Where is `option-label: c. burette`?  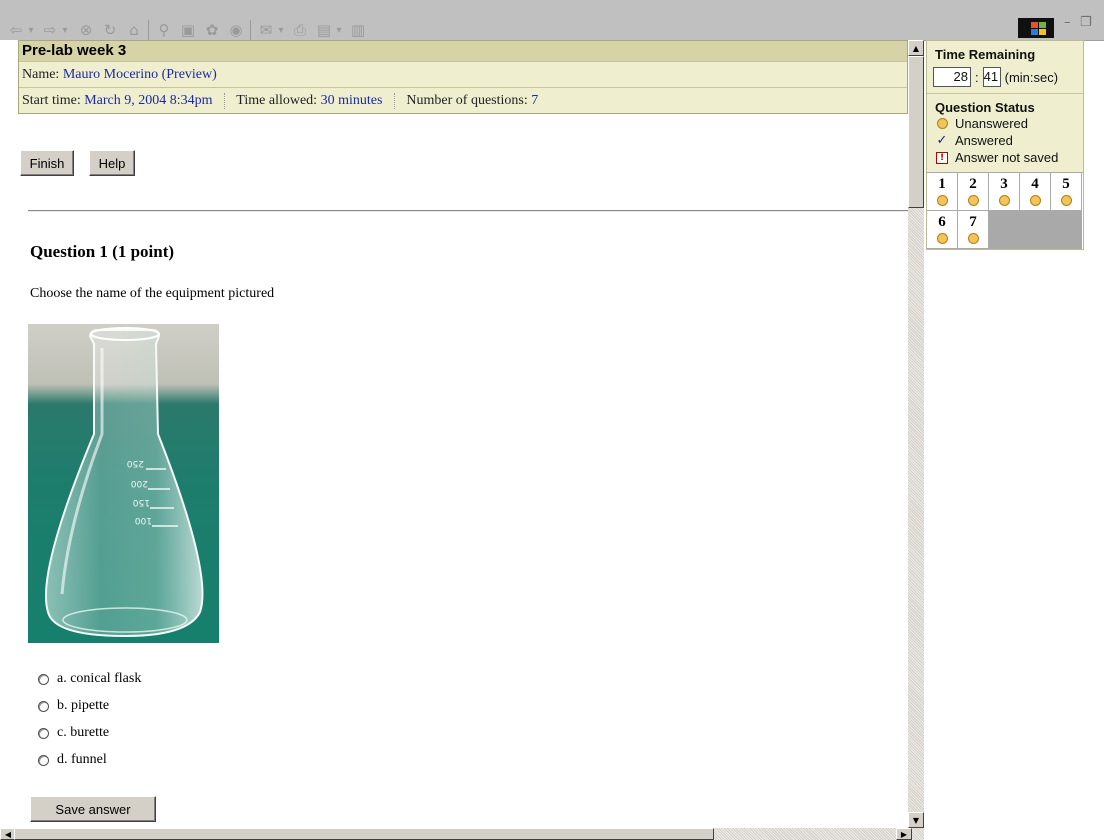 option-label: c. burette is located at coordinates (83, 732).